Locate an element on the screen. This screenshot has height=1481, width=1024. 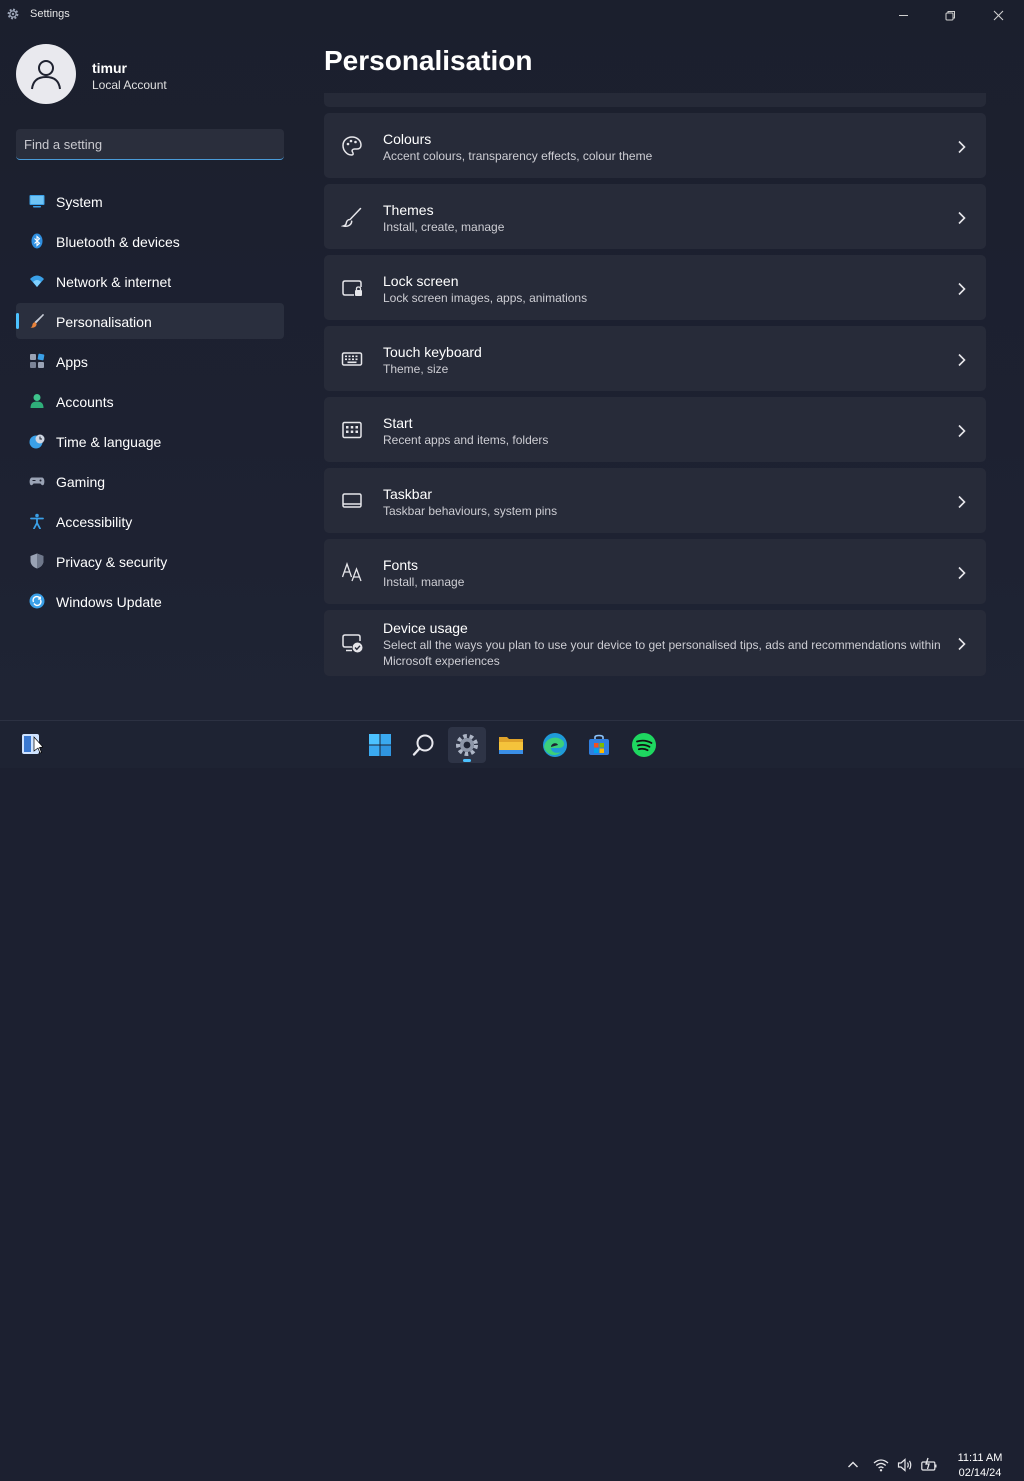
search-button is located at coordinates (424, 745).